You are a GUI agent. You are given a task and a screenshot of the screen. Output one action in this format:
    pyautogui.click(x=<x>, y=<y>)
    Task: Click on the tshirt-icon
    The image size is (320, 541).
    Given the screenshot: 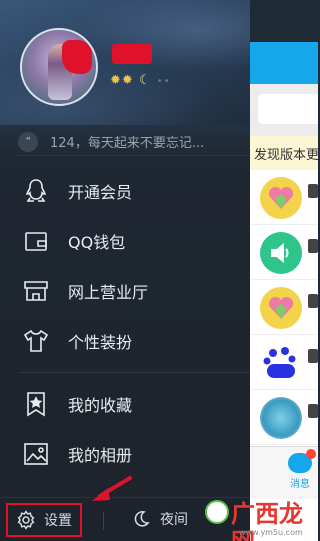 What is the action you would take?
    pyautogui.click(x=36, y=341)
    